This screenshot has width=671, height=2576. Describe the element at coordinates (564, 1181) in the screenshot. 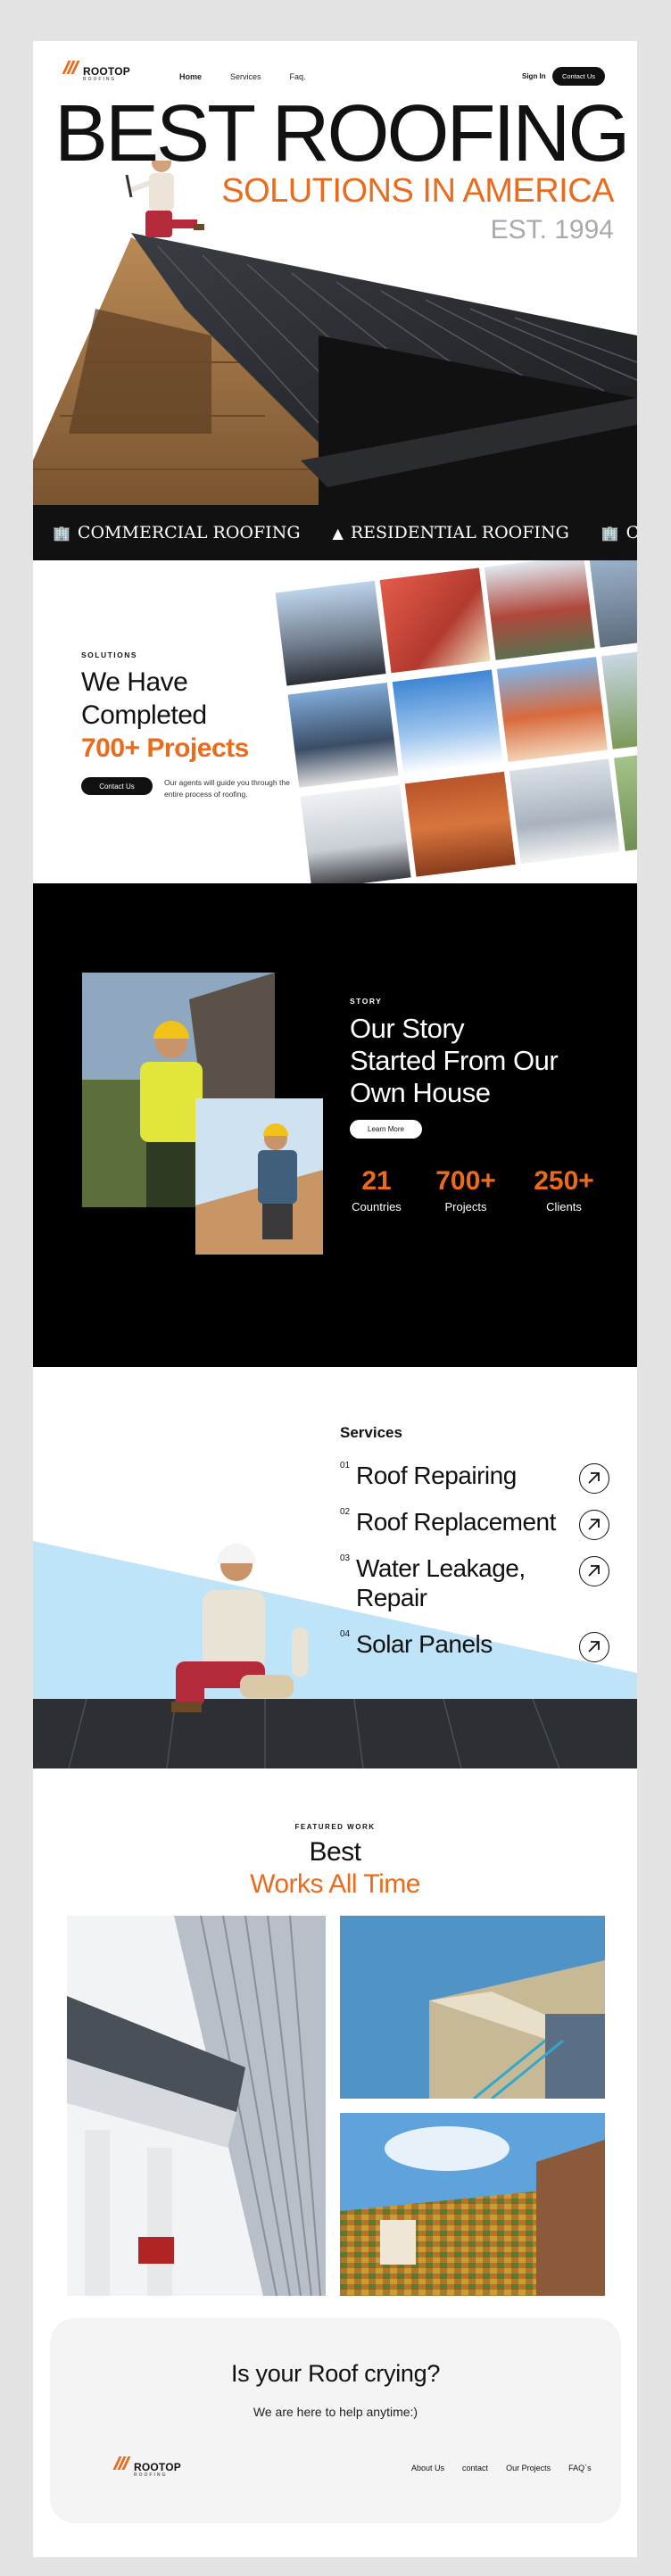

I see `stat-value: 250+` at that location.